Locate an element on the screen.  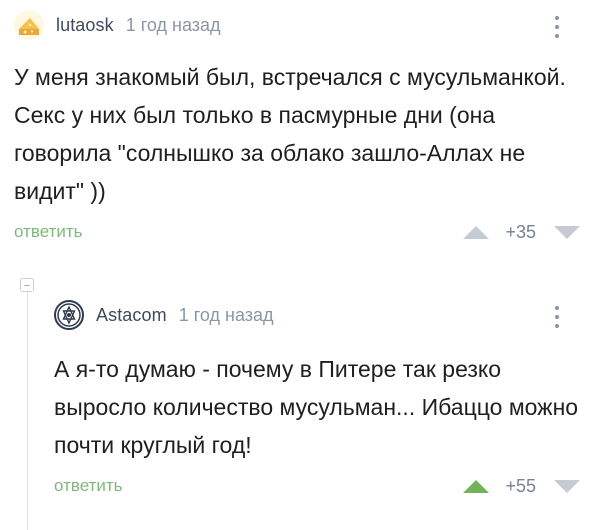
score: +55 is located at coordinates (520, 485).